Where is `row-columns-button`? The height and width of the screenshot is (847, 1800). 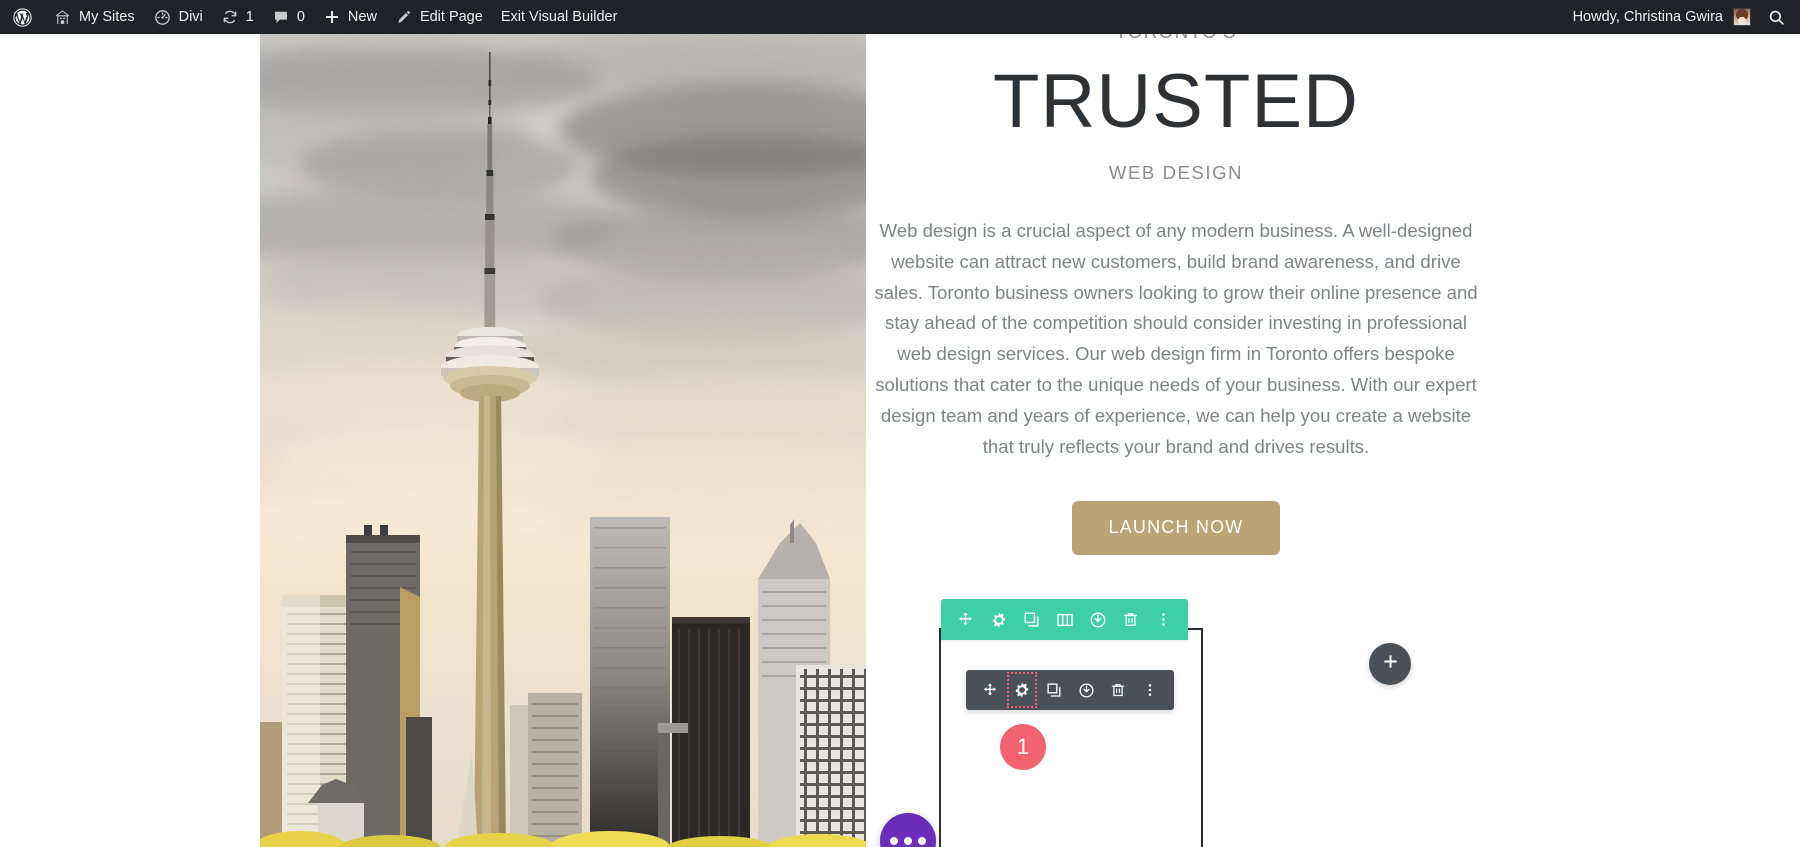
row-columns-button is located at coordinates (1064, 619).